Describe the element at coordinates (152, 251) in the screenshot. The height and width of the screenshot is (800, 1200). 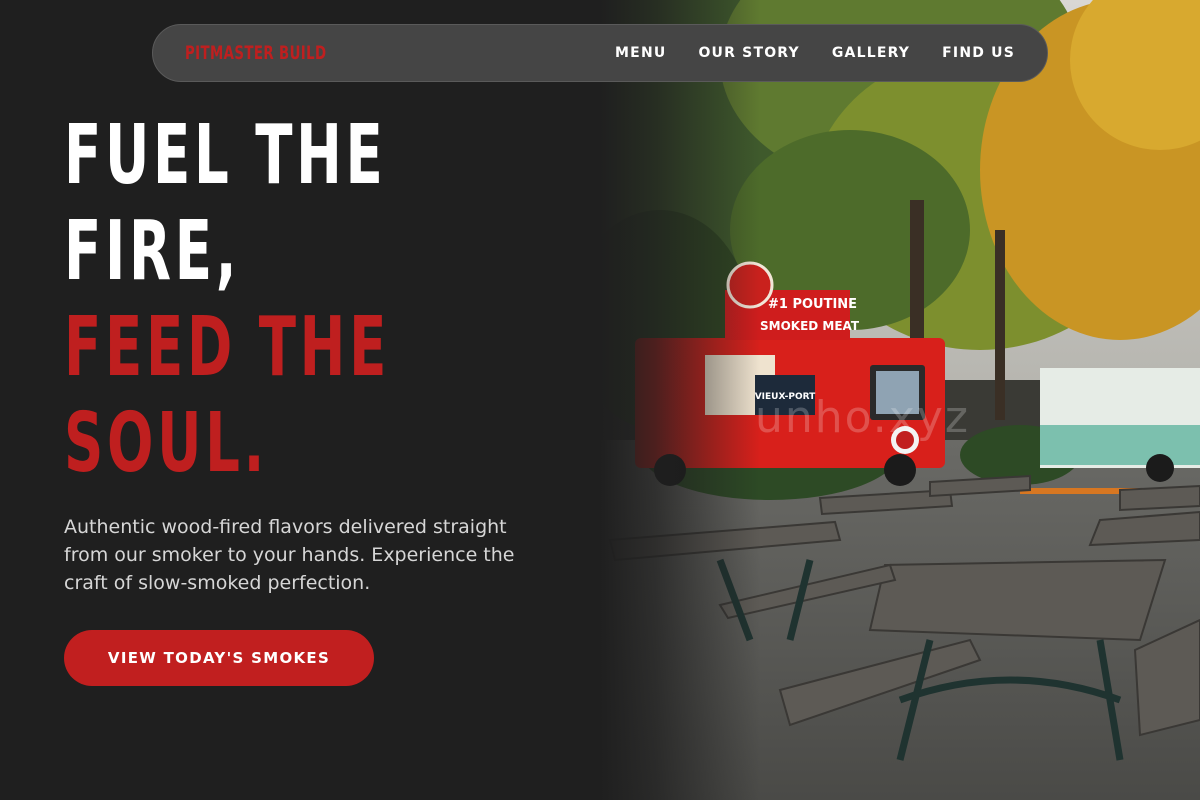
I see `headline-line-2: FIRE,` at that location.